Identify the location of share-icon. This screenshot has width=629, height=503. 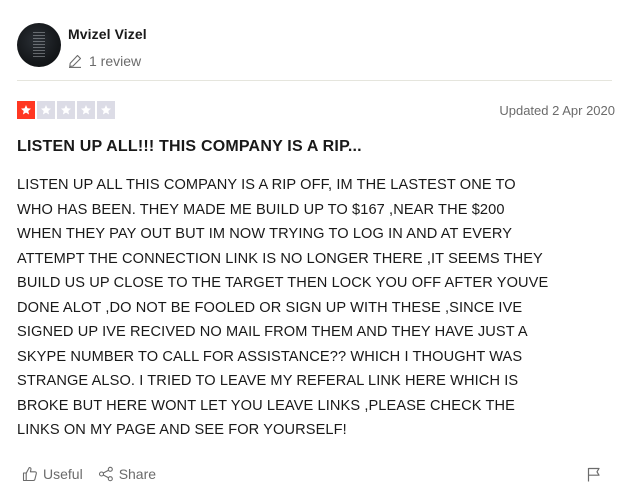
(105, 474).